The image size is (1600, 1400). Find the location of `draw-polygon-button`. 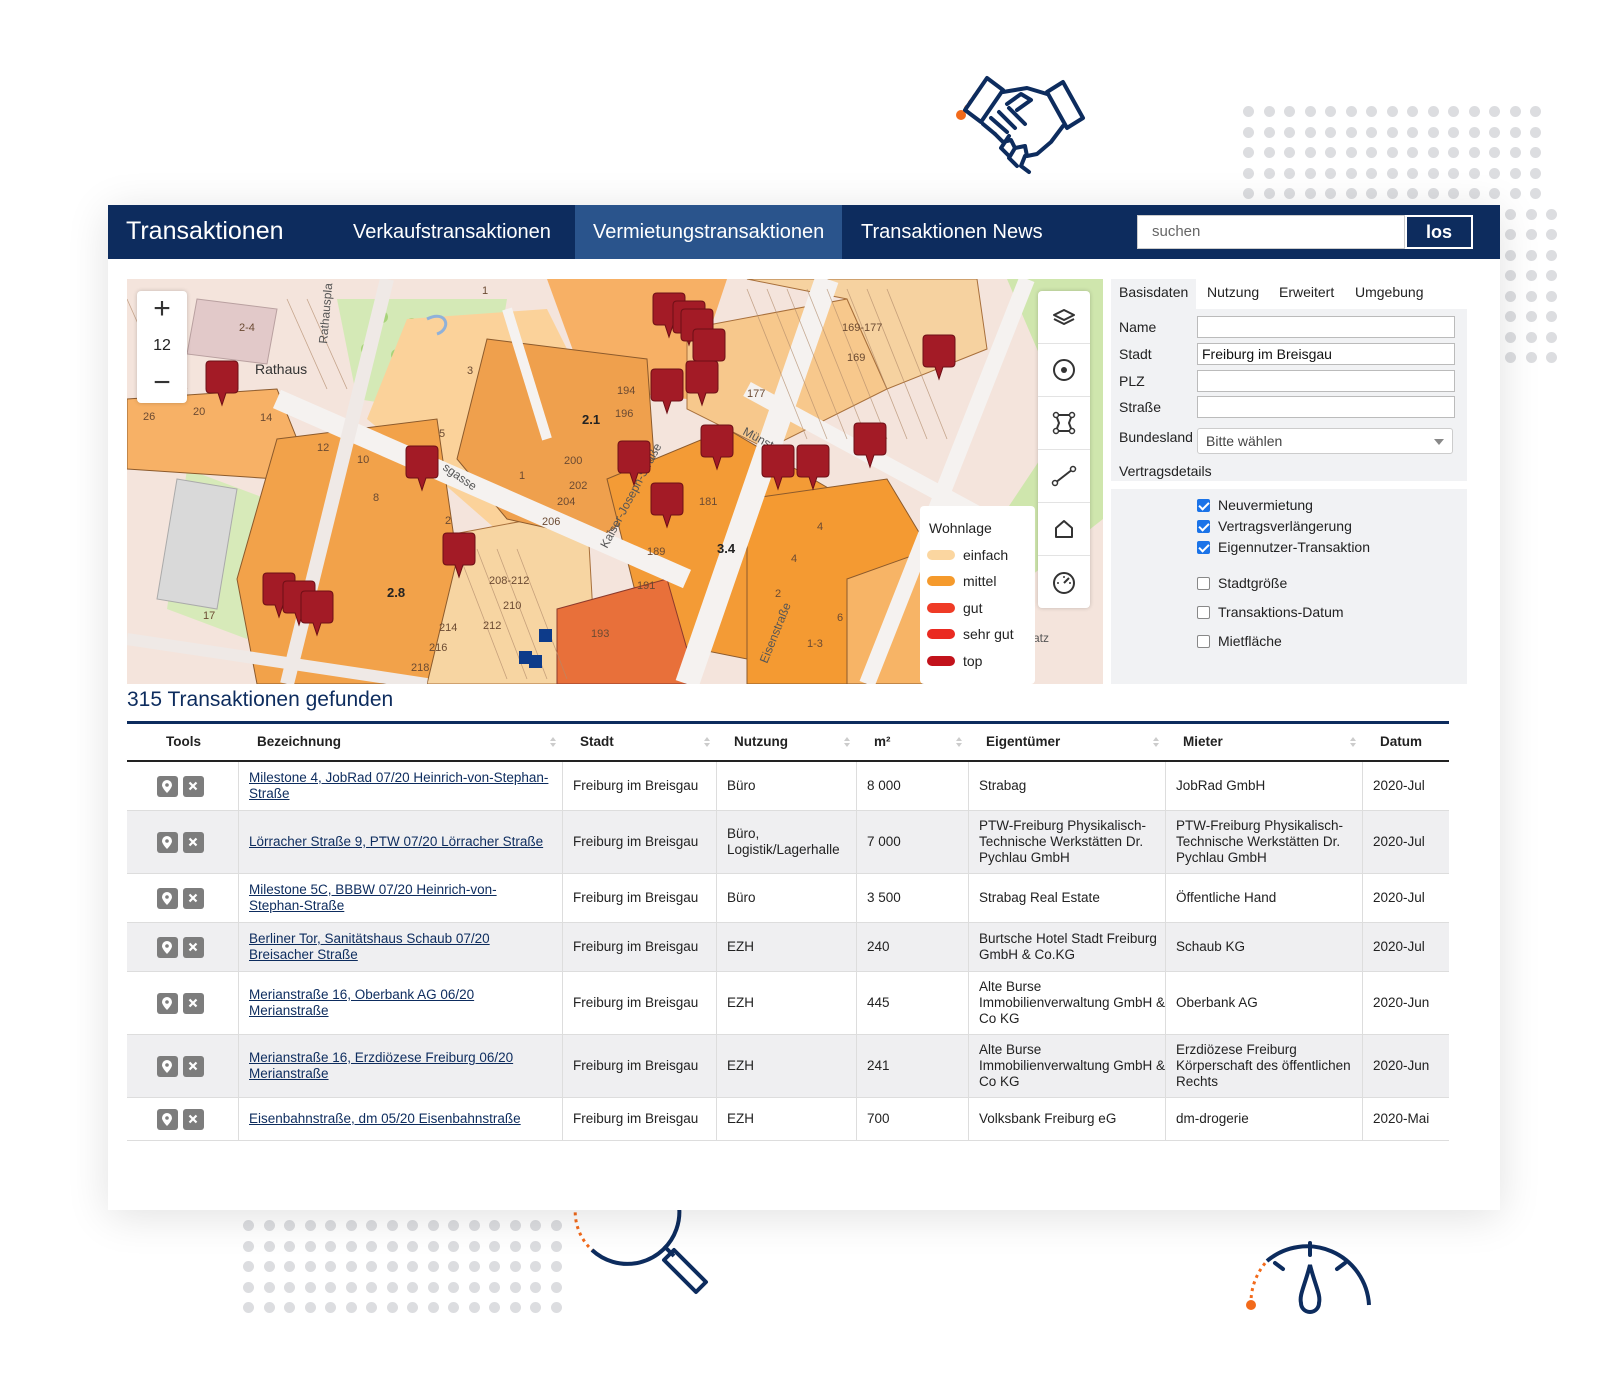

draw-polygon-button is located at coordinates (1064, 423).